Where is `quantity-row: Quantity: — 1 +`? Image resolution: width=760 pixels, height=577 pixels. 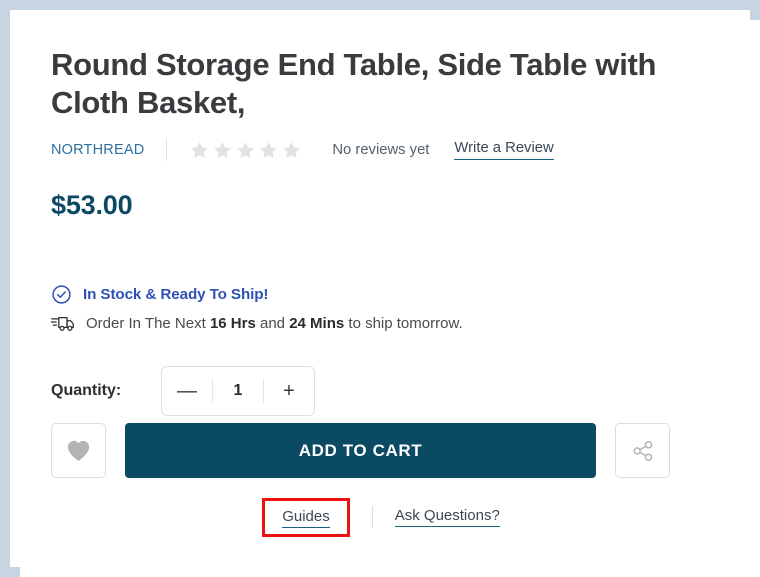 quantity-row: Quantity: — 1 + is located at coordinates (183, 391).